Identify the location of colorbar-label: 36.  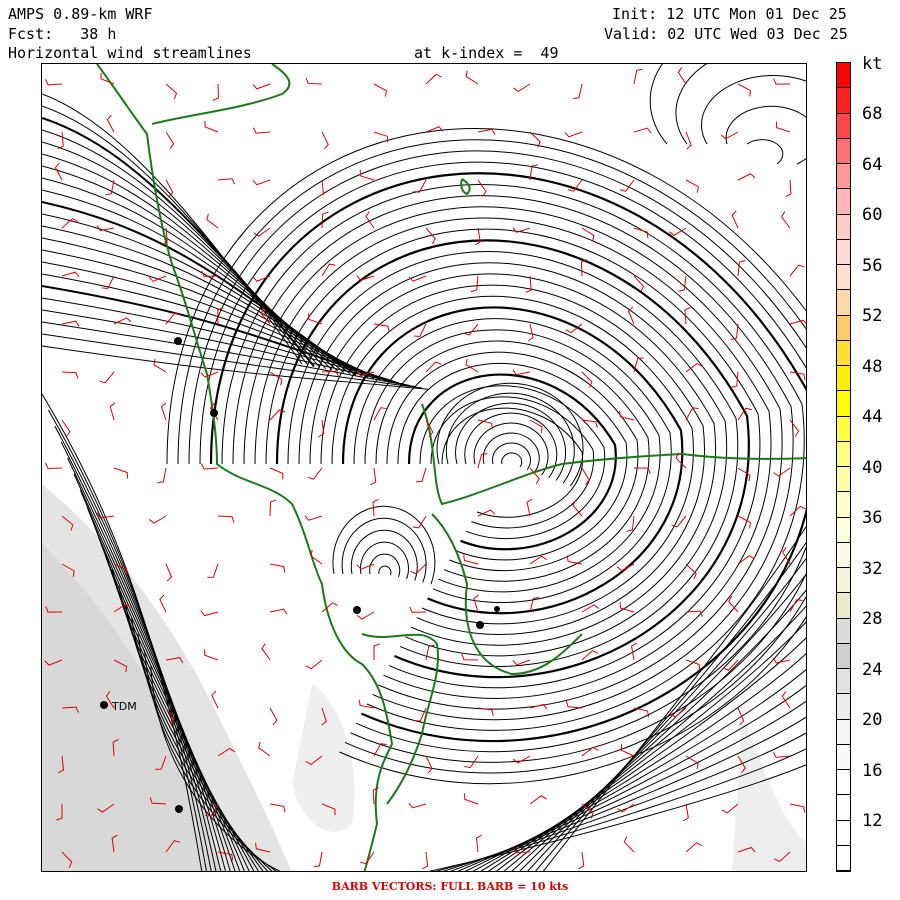
(872, 518).